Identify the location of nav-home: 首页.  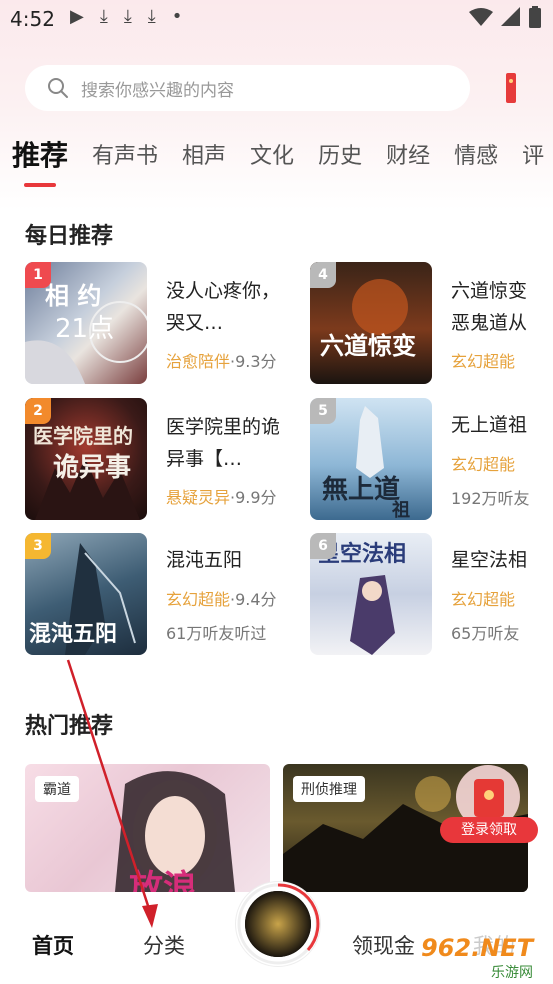
(53, 945).